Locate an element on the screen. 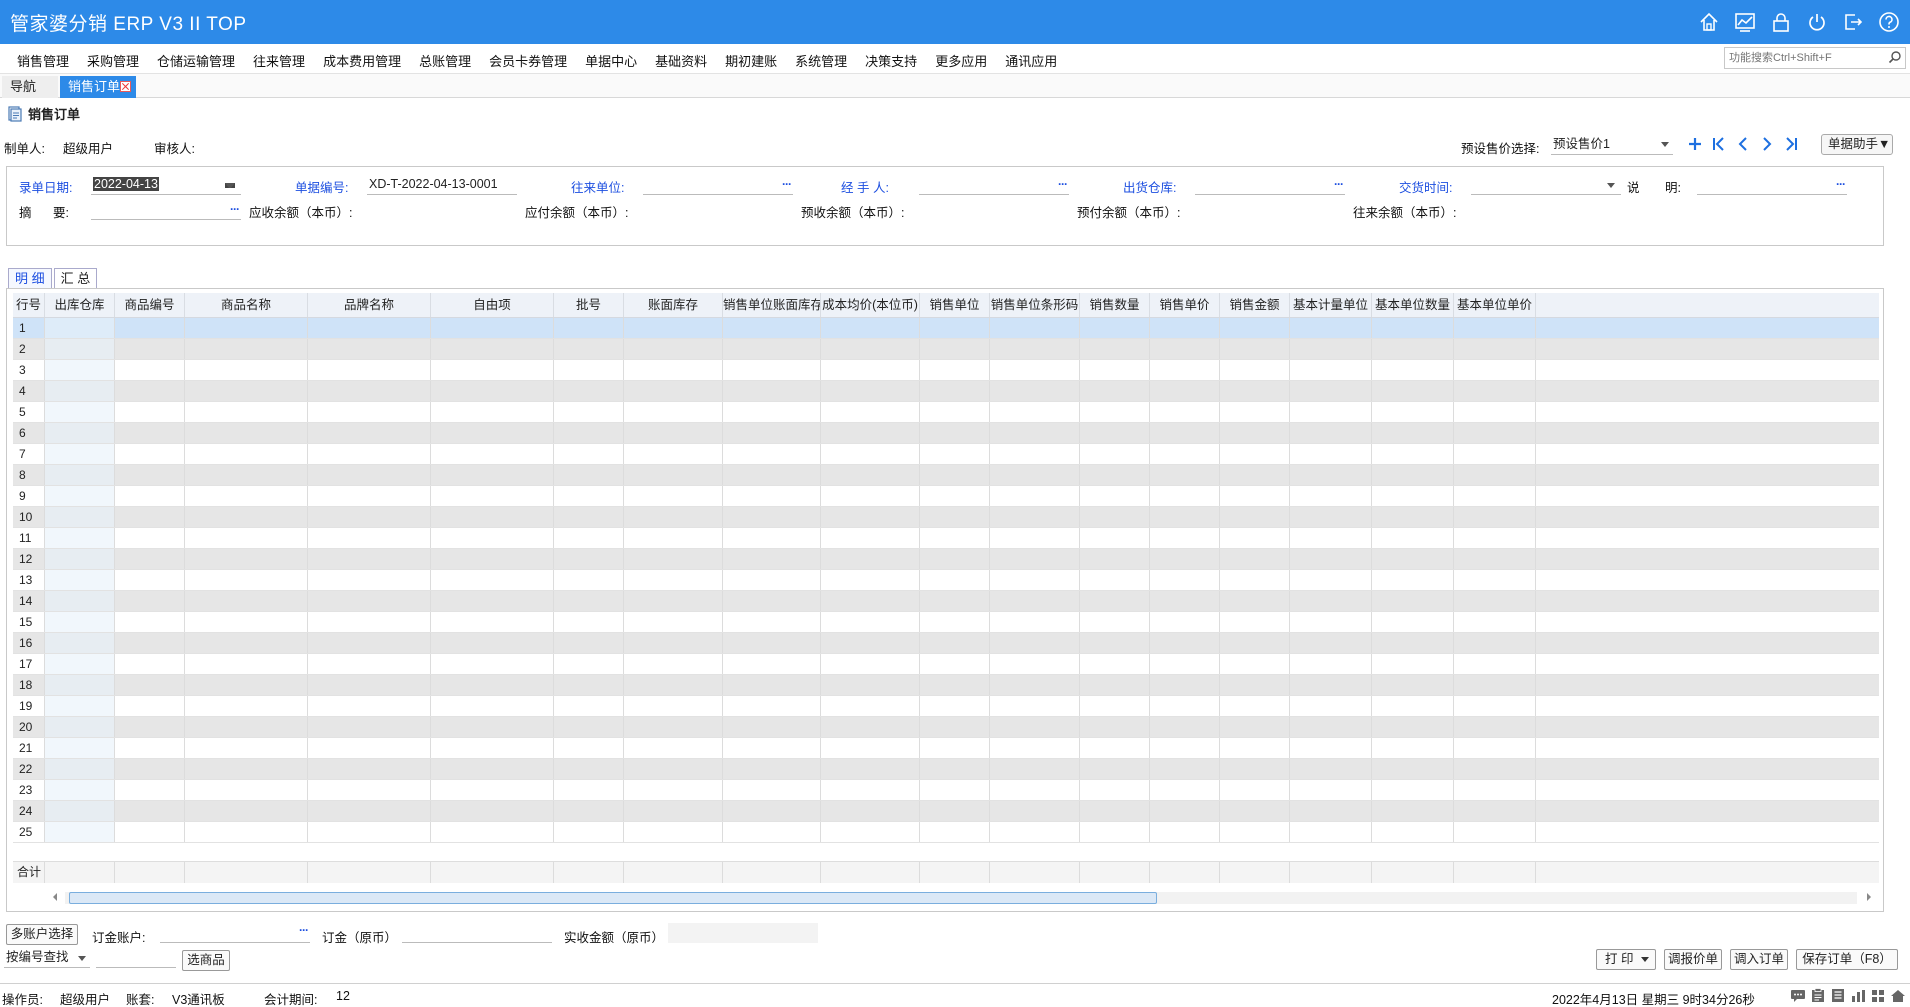  column-header: 销售单位 is located at coordinates (955, 305).